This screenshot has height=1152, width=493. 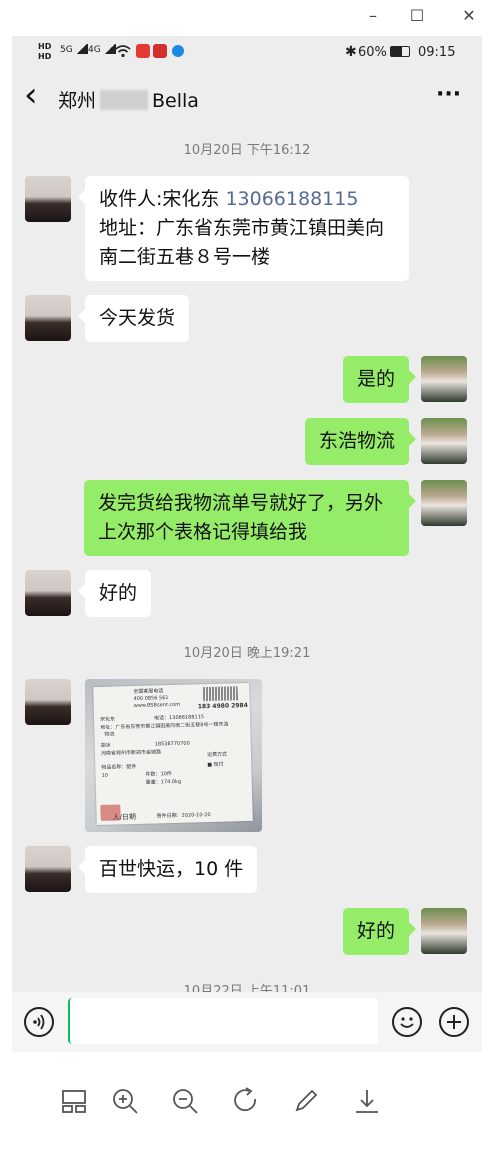 What do you see at coordinates (131, 753) in the screenshot?
I see `waybill-sender-address: 河南省郑州市新郑市金城路` at bounding box center [131, 753].